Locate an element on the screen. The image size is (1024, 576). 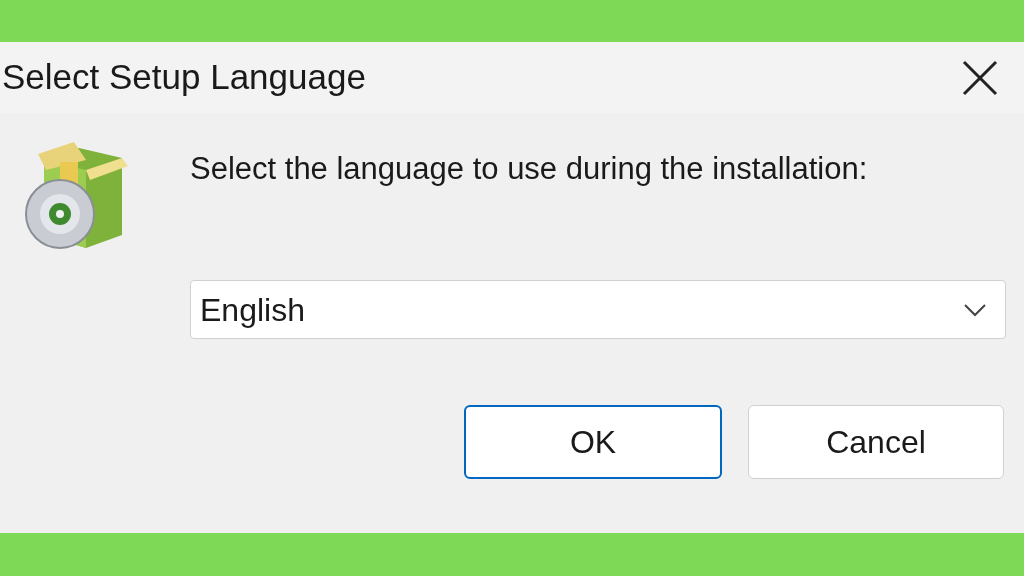
dropdown-value: English is located at coordinates (252, 310).